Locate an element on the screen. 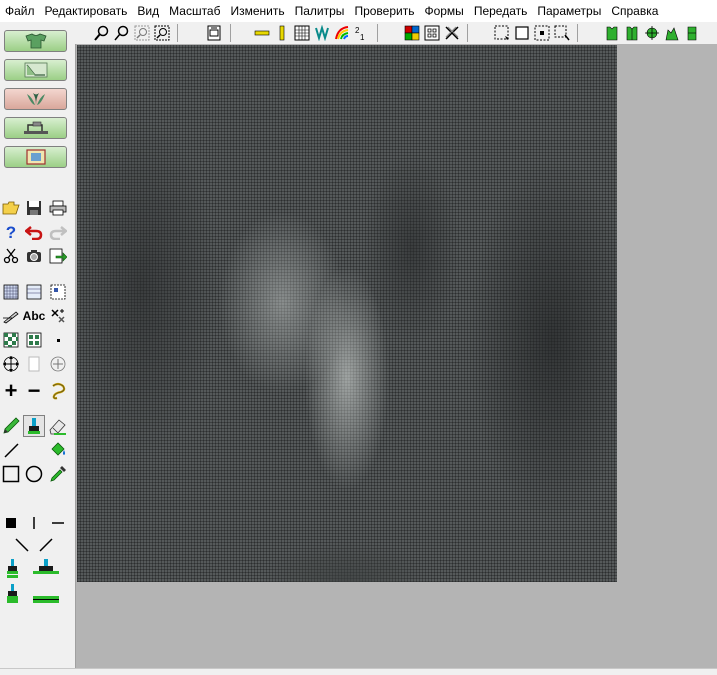 The height and width of the screenshot is (675, 717). move-arrows-icon is located at coordinates (11, 364).